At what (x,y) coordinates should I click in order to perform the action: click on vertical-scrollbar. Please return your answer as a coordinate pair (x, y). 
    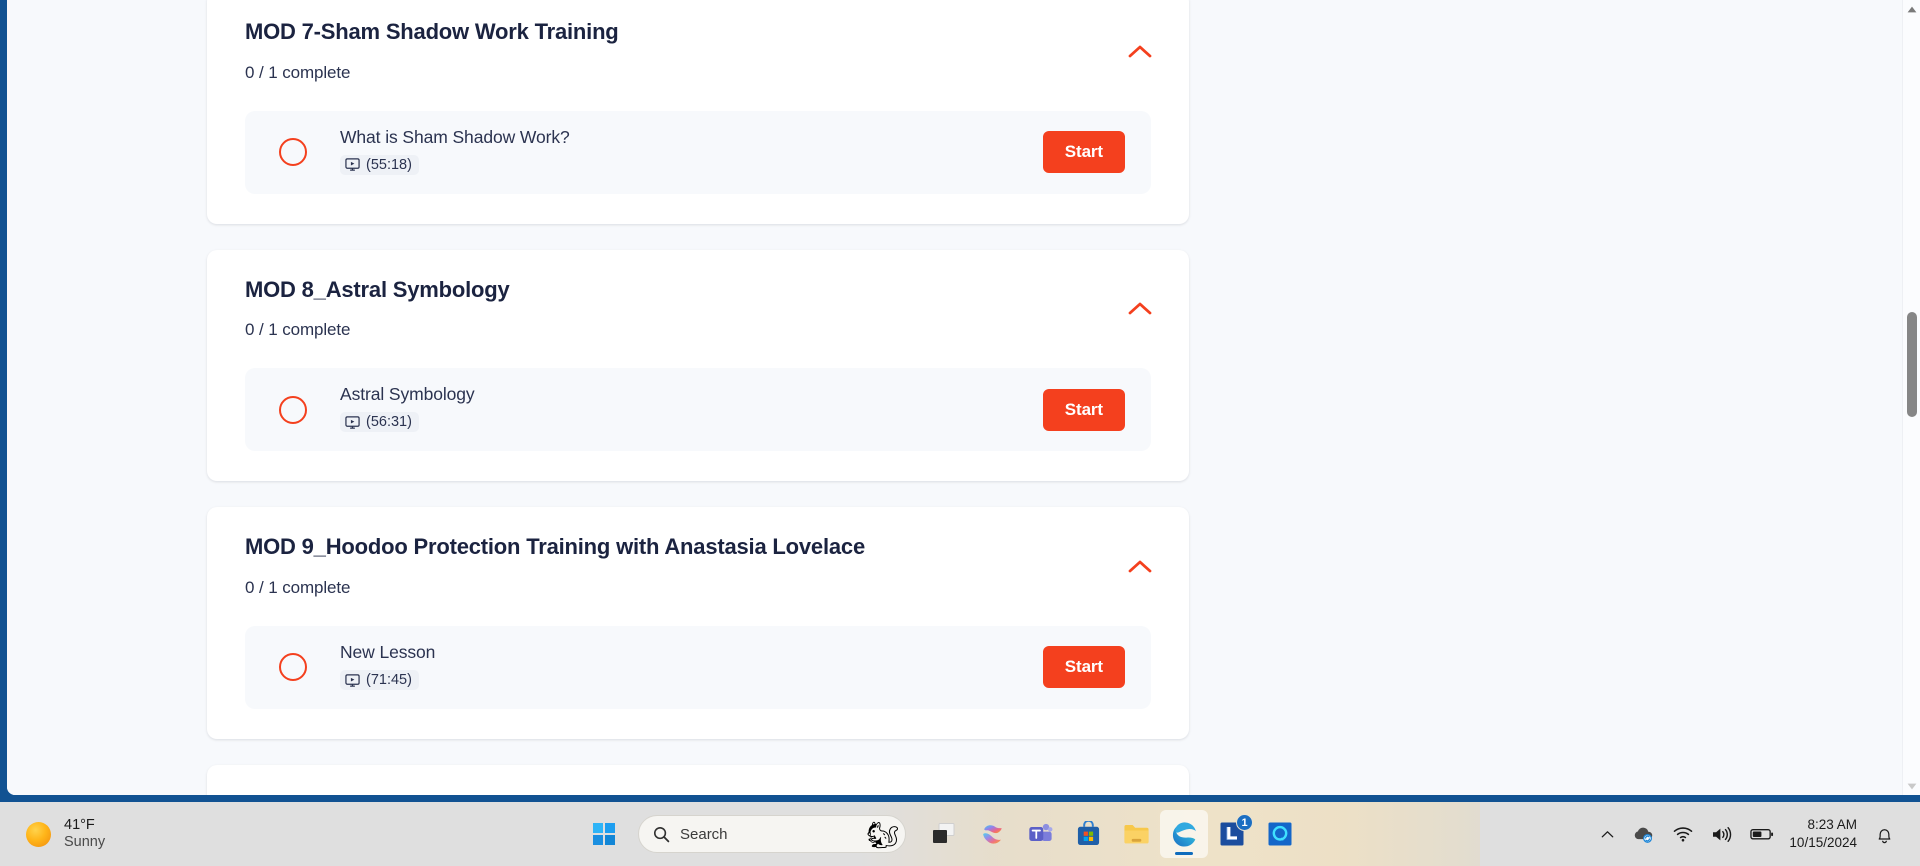
    Looking at the image, I should click on (1911, 397).